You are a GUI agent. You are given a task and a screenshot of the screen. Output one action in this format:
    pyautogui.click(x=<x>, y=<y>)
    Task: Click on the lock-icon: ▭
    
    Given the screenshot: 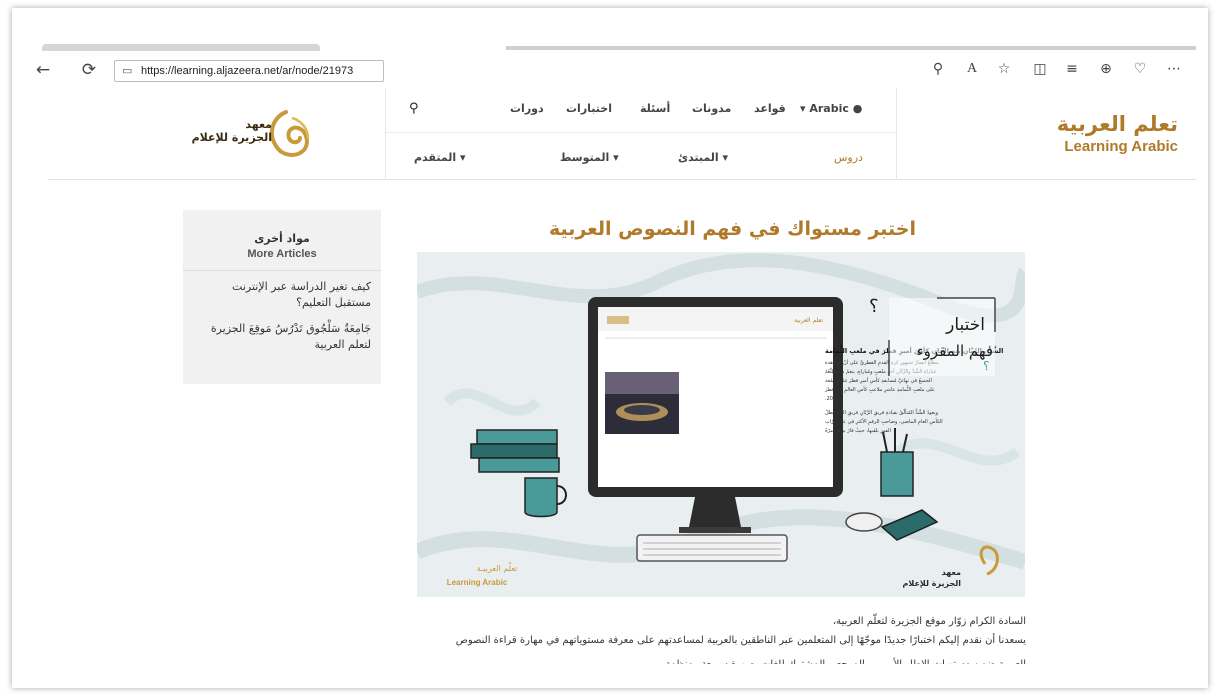 What is the action you would take?
    pyautogui.click(x=127, y=71)
    